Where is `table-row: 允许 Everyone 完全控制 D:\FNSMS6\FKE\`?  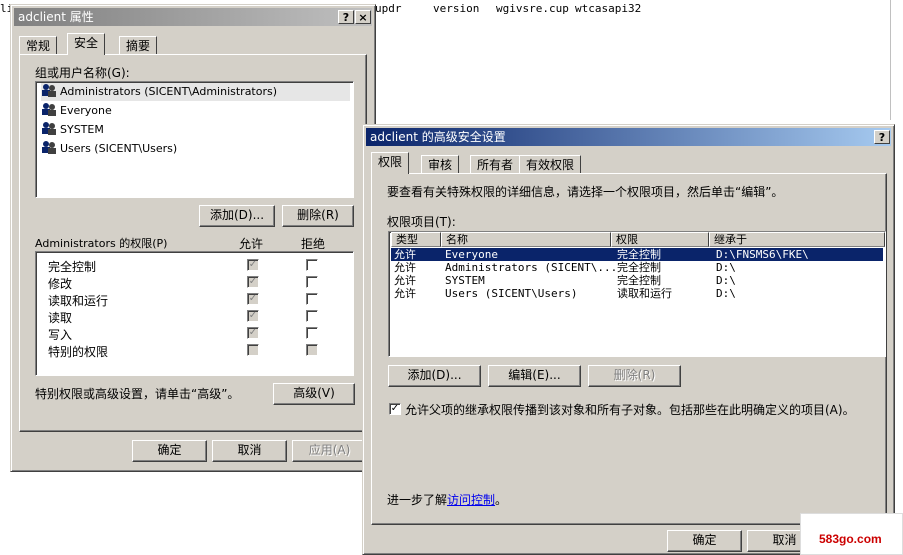
table-row: 允许 Everyone 完全控制 D:\FNSMS6\FKE\ is located at coordinates (637, 254).